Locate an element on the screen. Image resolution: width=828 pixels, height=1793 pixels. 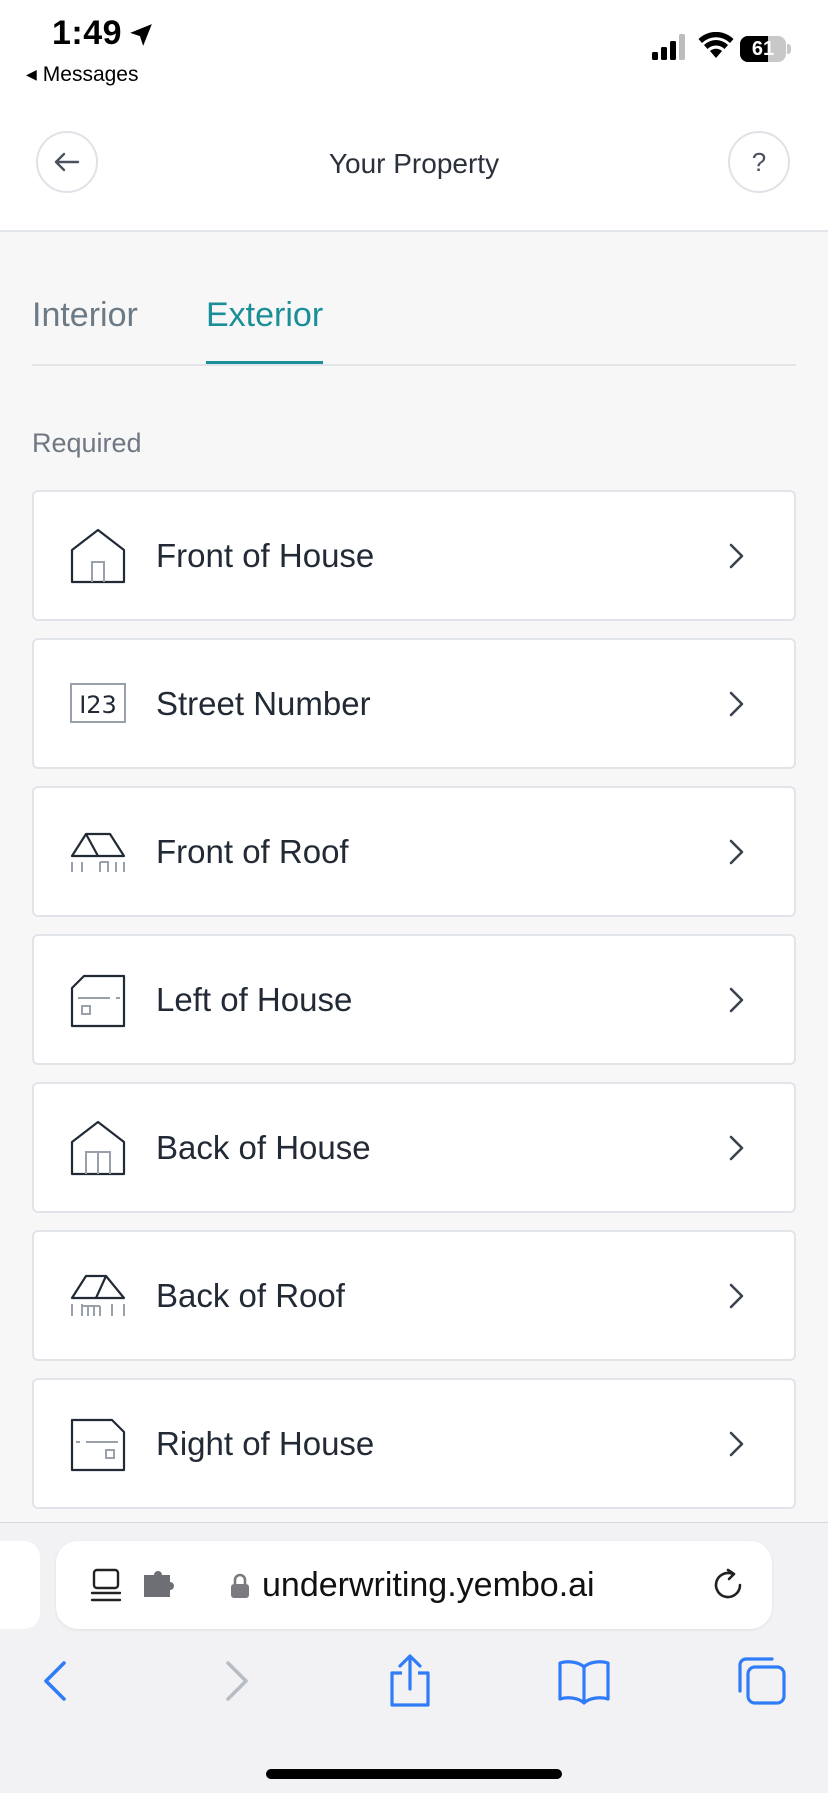
item-label: Front of House is located at coordinates (265, 555).